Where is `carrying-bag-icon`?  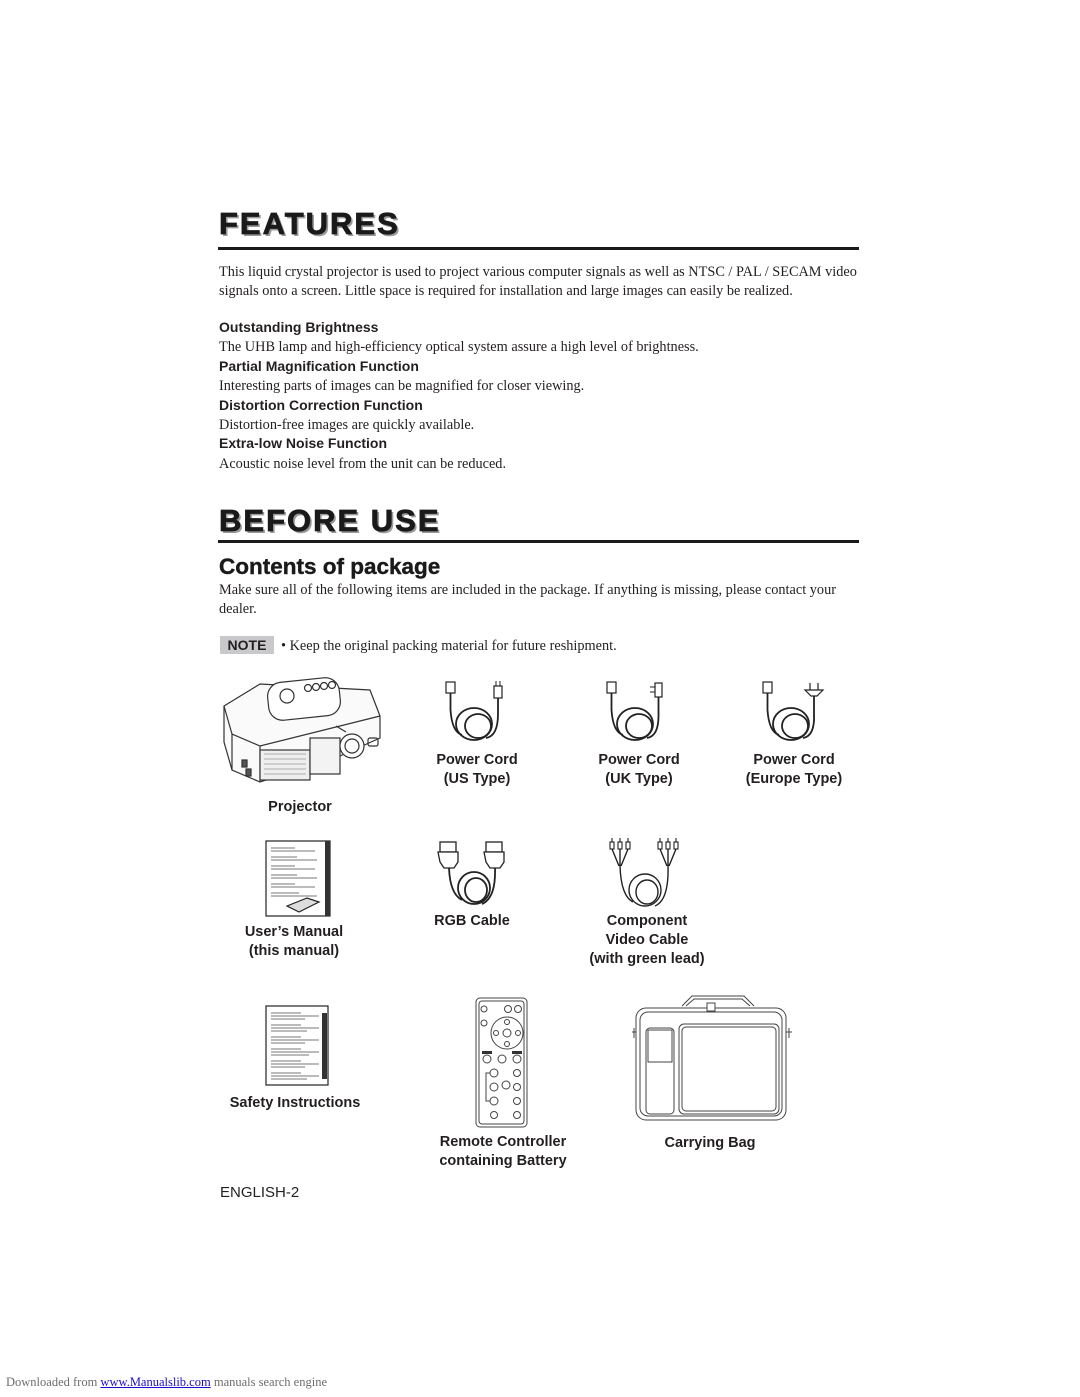 carrying-bag-icon is located at coordinates (712, 1057).